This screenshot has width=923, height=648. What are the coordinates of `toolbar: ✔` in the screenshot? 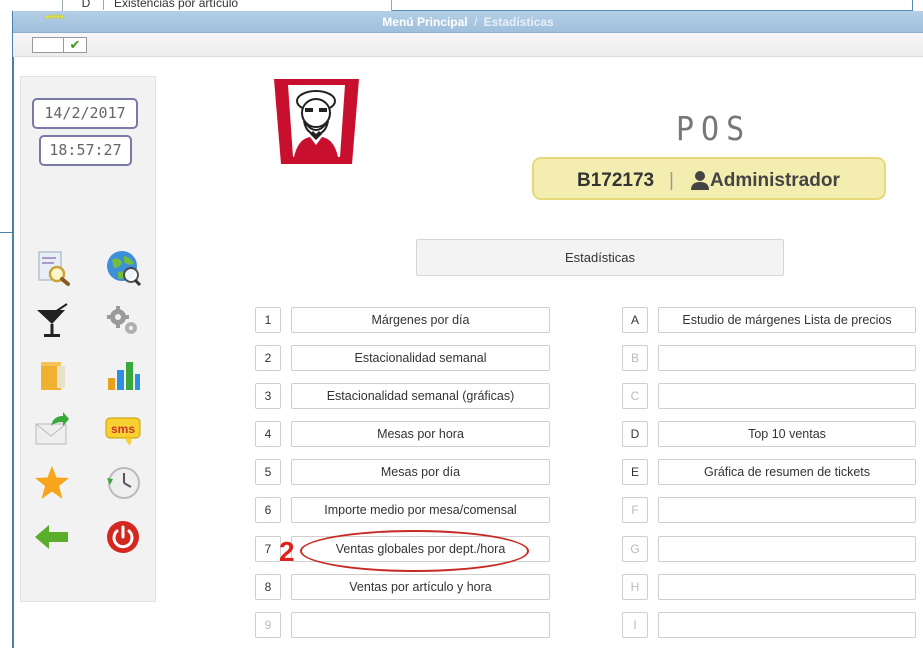 It's located at (468, 45).